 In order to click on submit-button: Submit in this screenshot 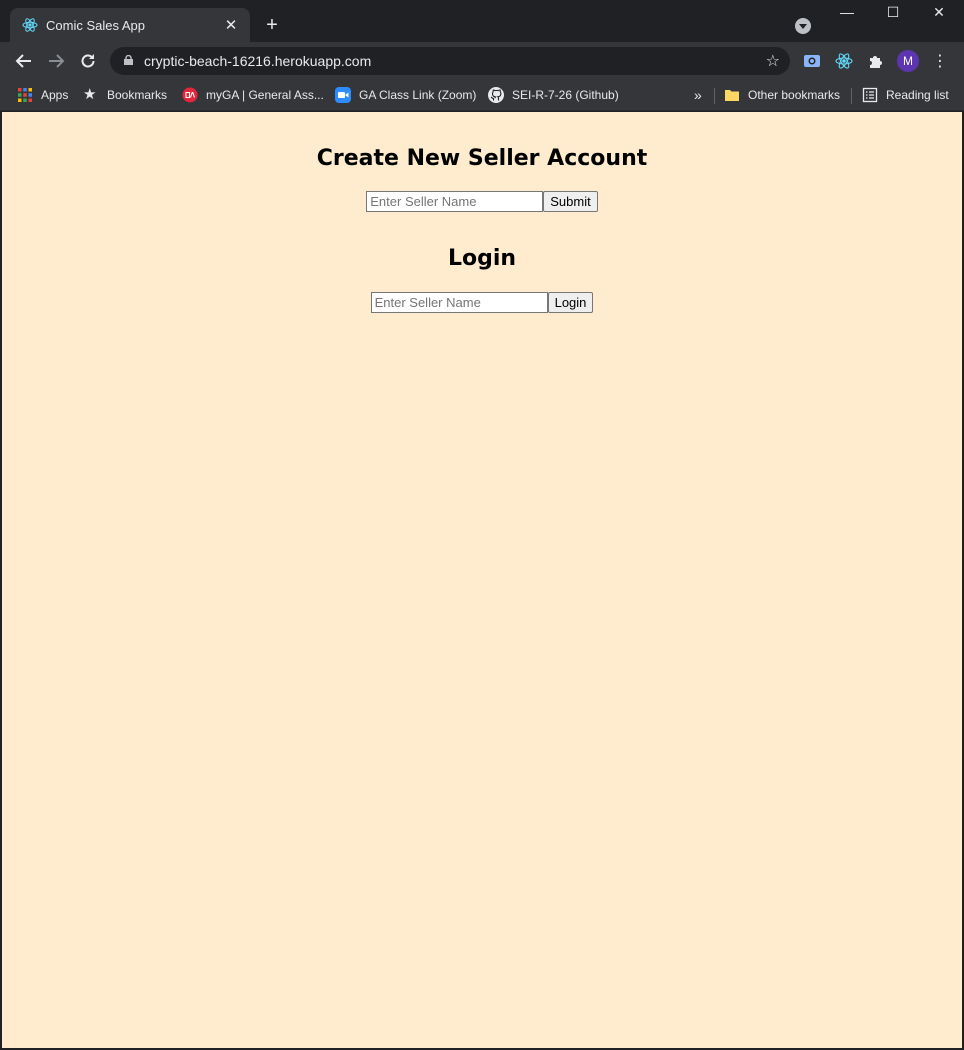, I will do `click(570, 201)`.